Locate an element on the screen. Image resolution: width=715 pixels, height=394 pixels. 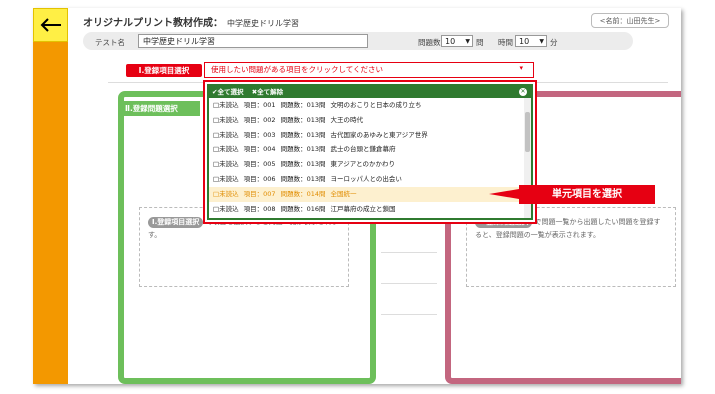
dropdown-item-title: 大王の時代 is located at coordinates (347, 119).